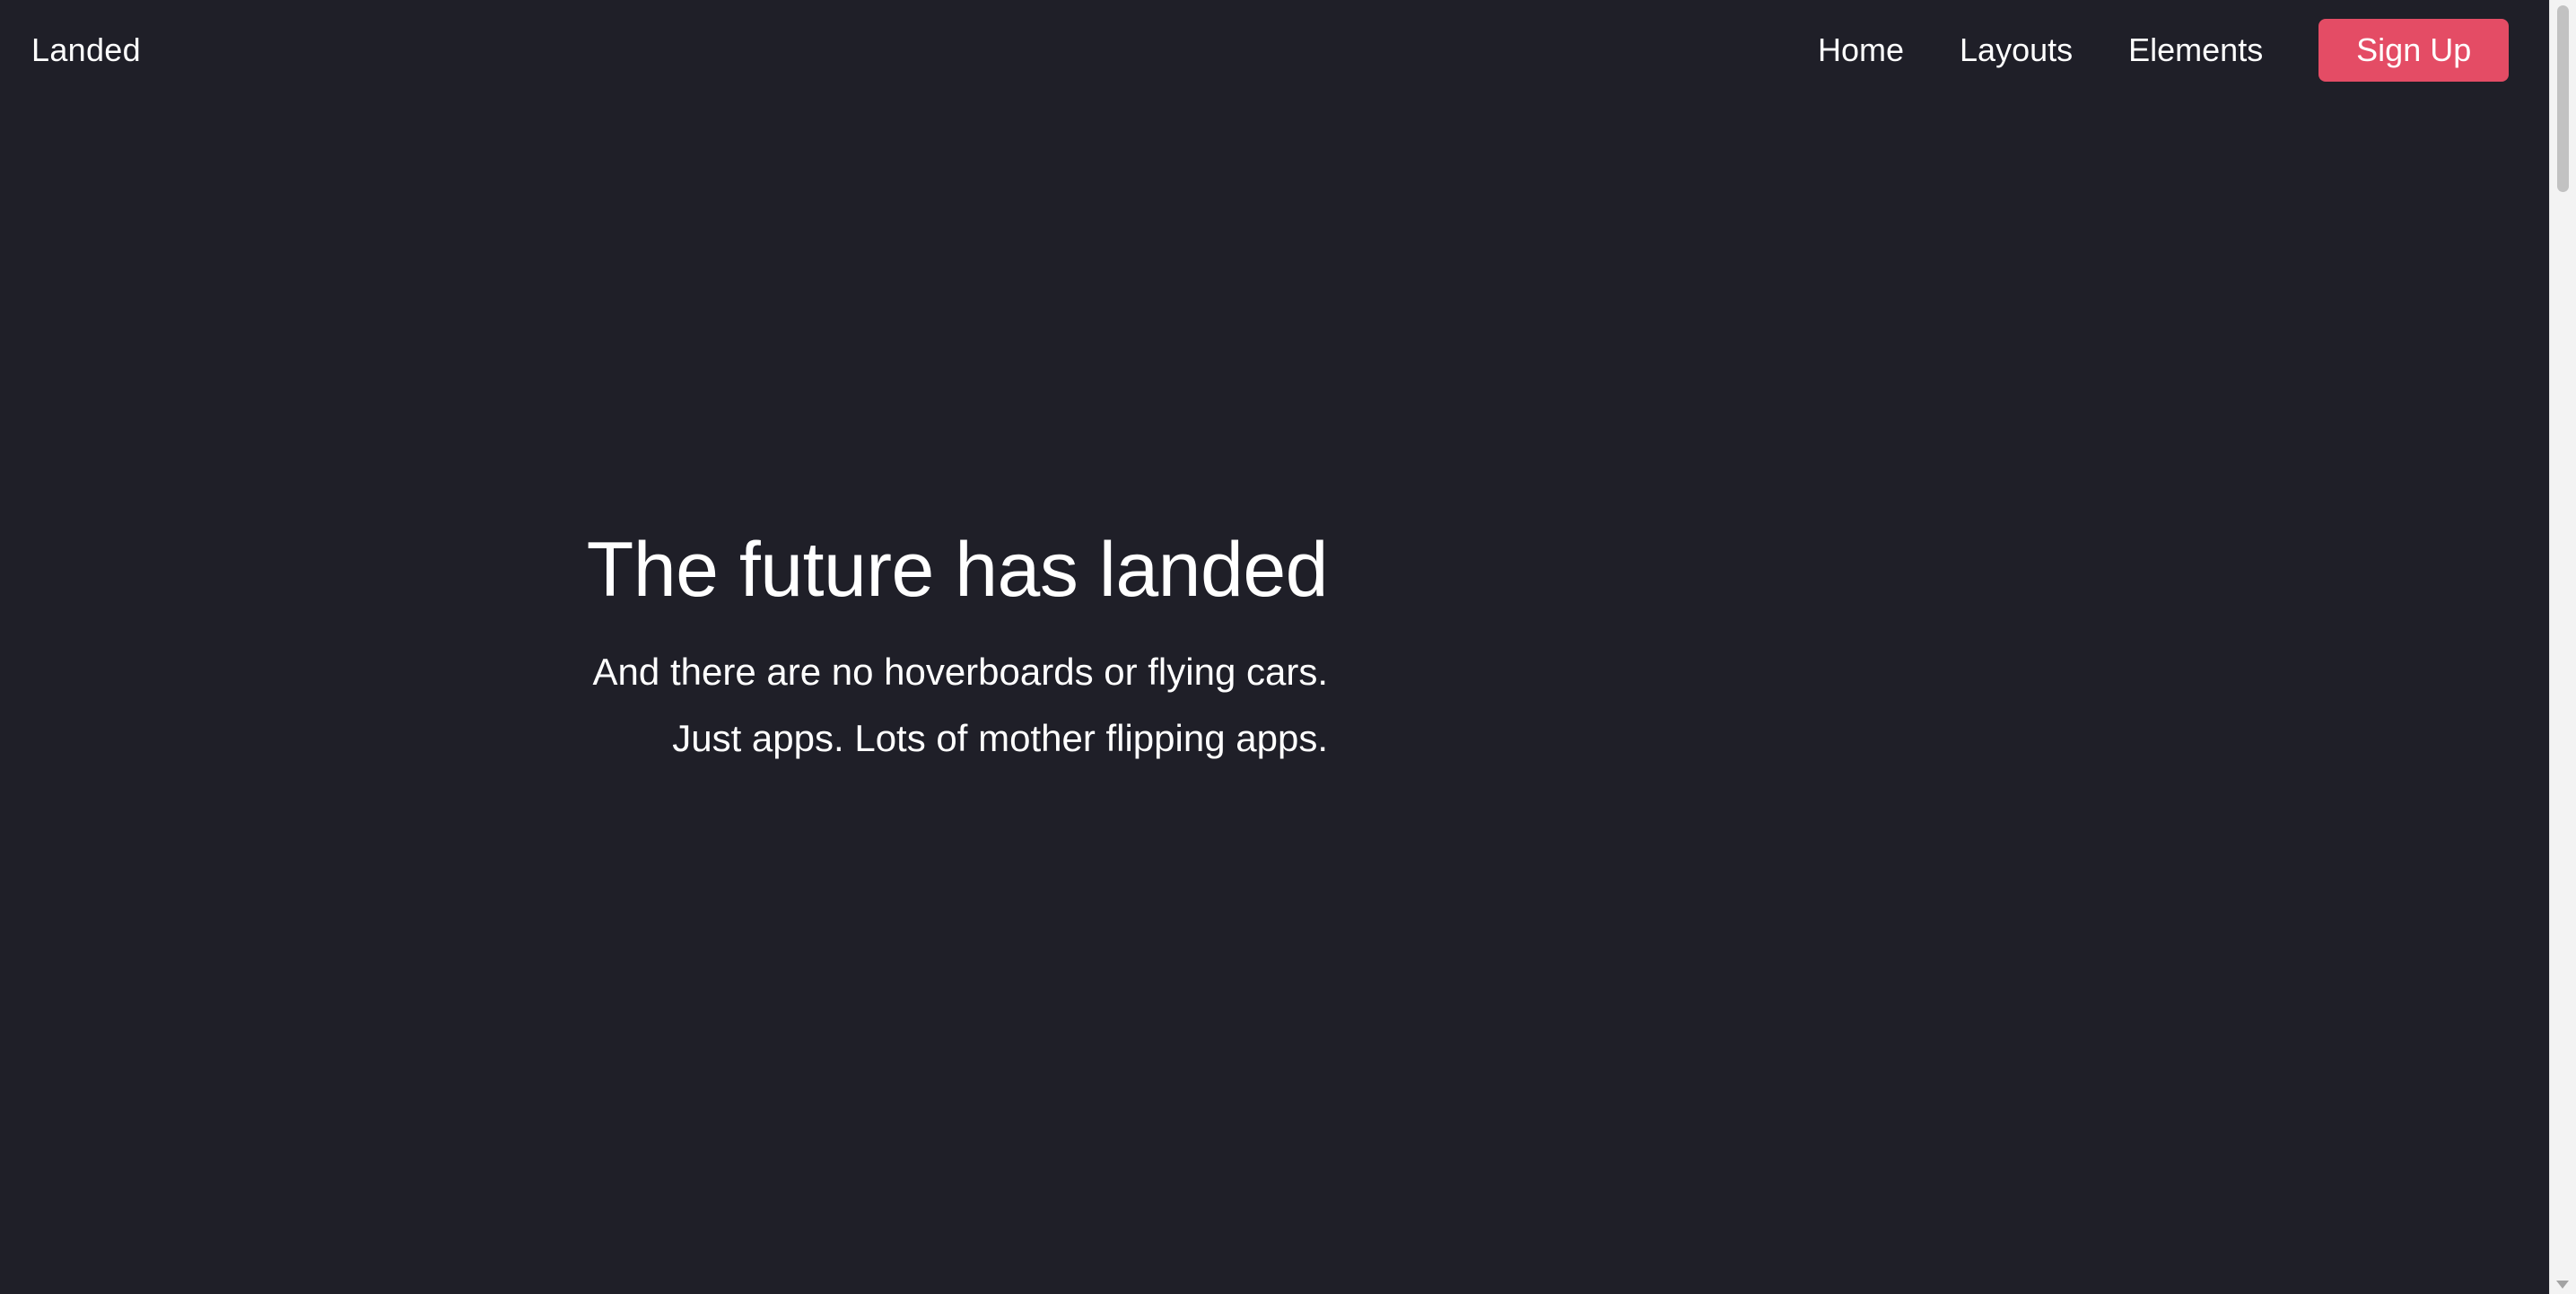 The image size is (2576, 1294). What do you see at coordinates (1000, 738) in the screenshot?
I see `hero-subtitle-line: Just apps. Lots of mother flipping apps.` at bounding box center [1000, 738].